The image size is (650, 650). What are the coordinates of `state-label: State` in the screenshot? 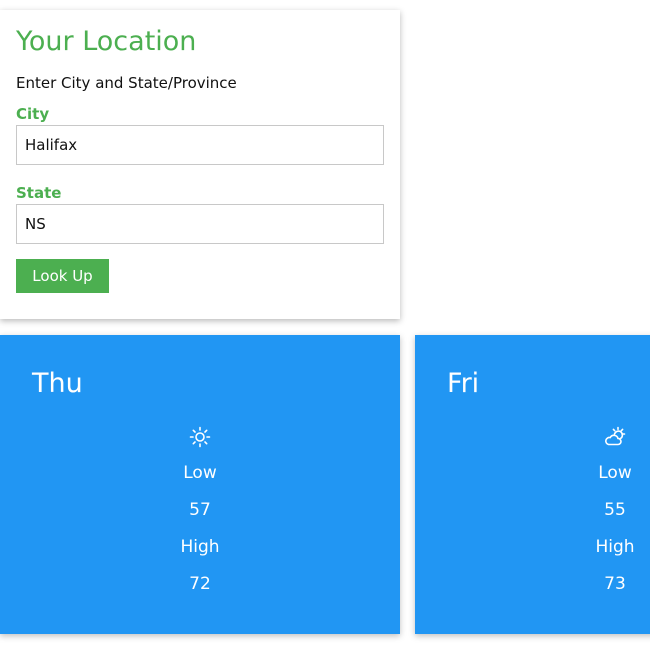 It's located at (39, 193).